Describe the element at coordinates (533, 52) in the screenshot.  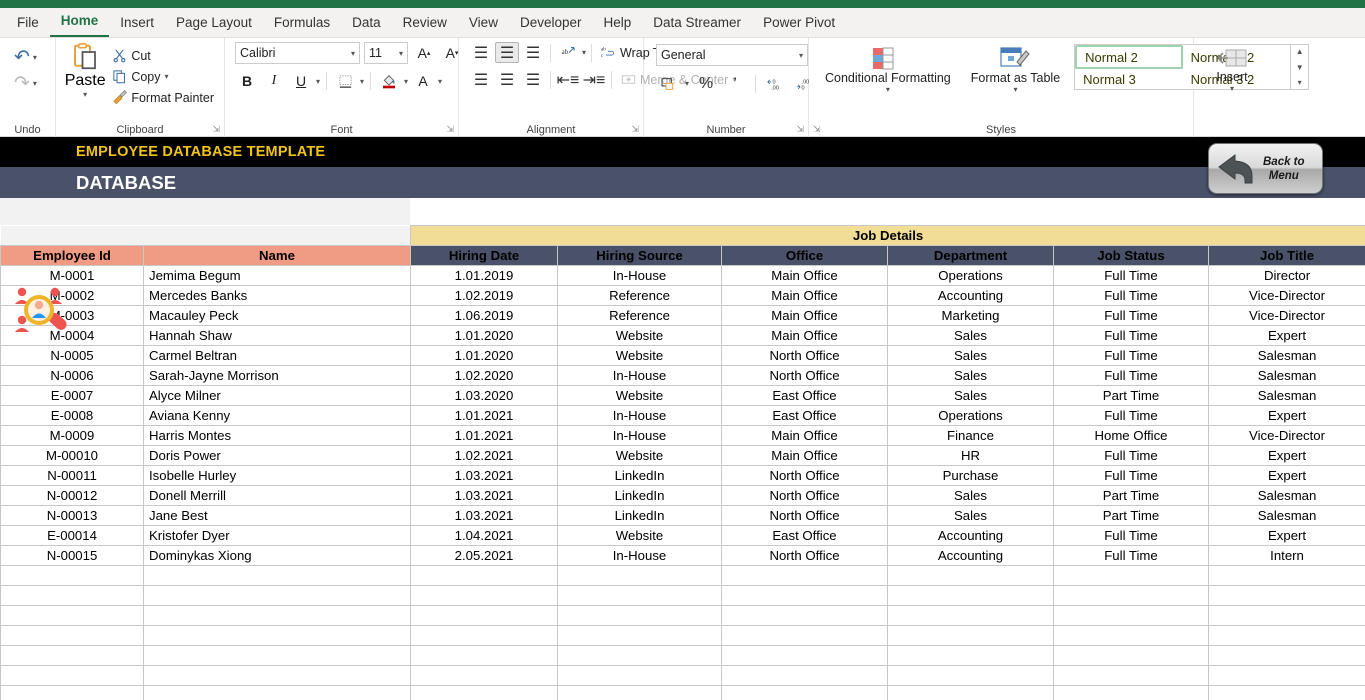
I see `align-bottom-button: ☰` at that location.